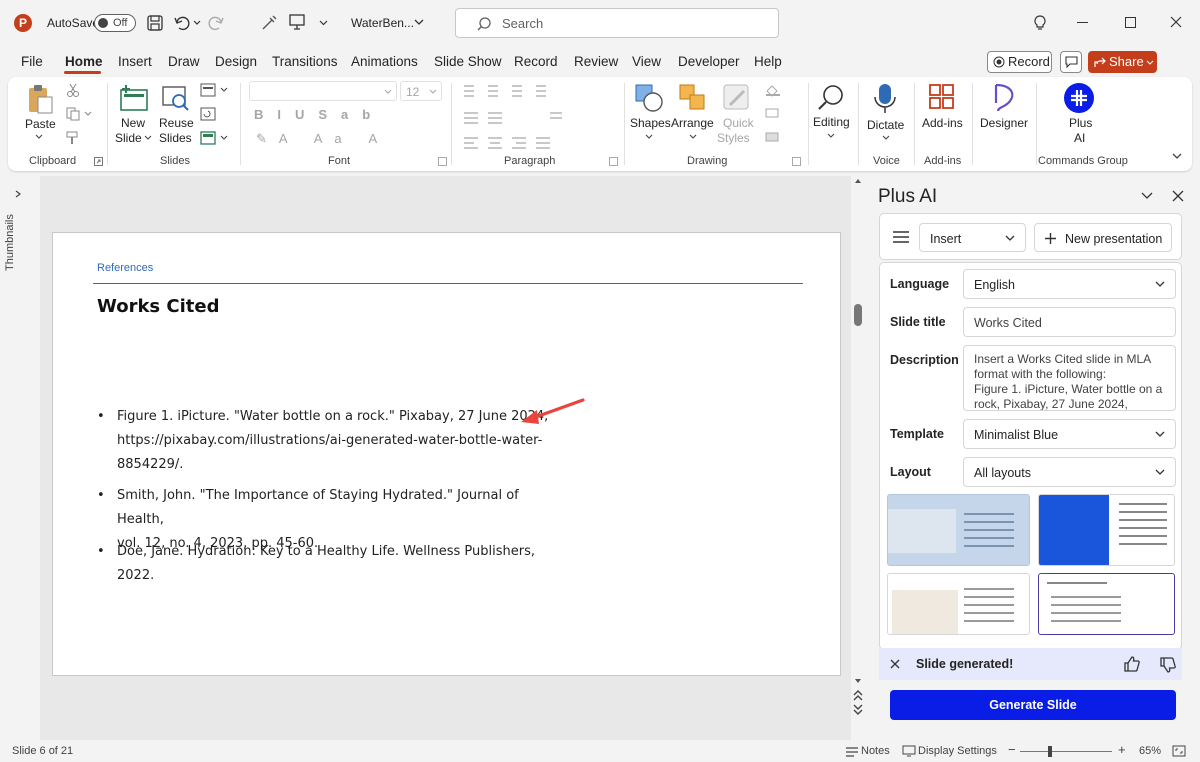 This screenshot has height=762, width=1200. I want to click on scroll-down-icon, so click(858, 681).